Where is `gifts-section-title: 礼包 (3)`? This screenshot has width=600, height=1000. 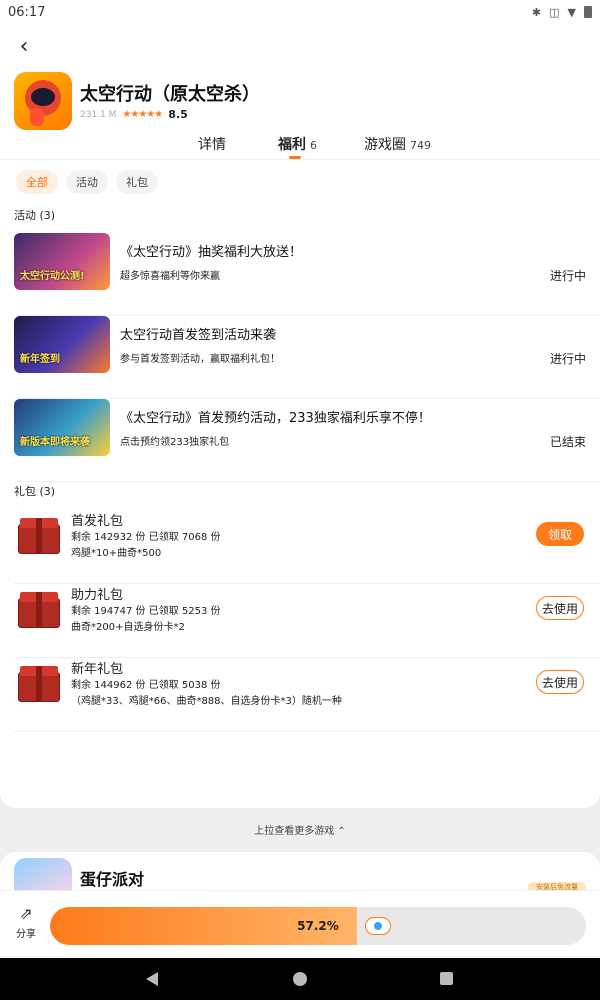
gifts-section-title: 礼包 (3) is located at coordinates (35, 491).